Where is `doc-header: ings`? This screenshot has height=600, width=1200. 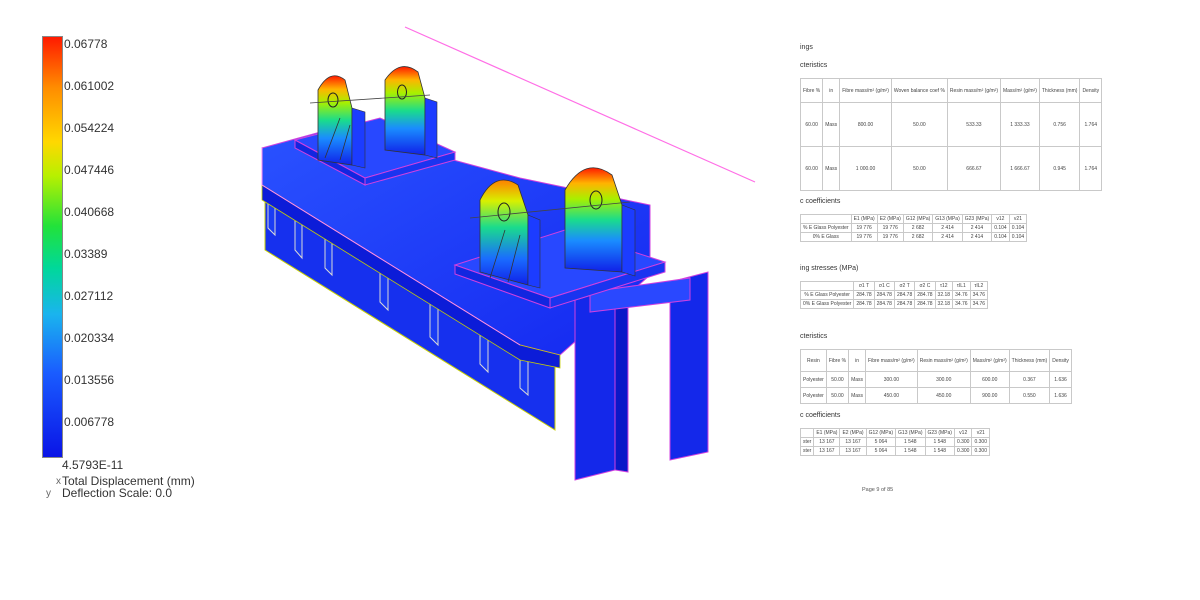 doc-header: ings is located at coordinates (806, 47).